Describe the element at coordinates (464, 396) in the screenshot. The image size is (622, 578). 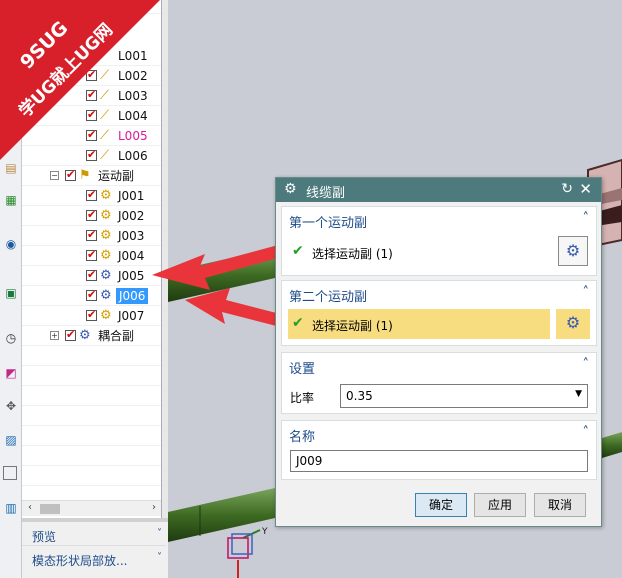
I see `ratio-input: 0.35 ▼` at that location.